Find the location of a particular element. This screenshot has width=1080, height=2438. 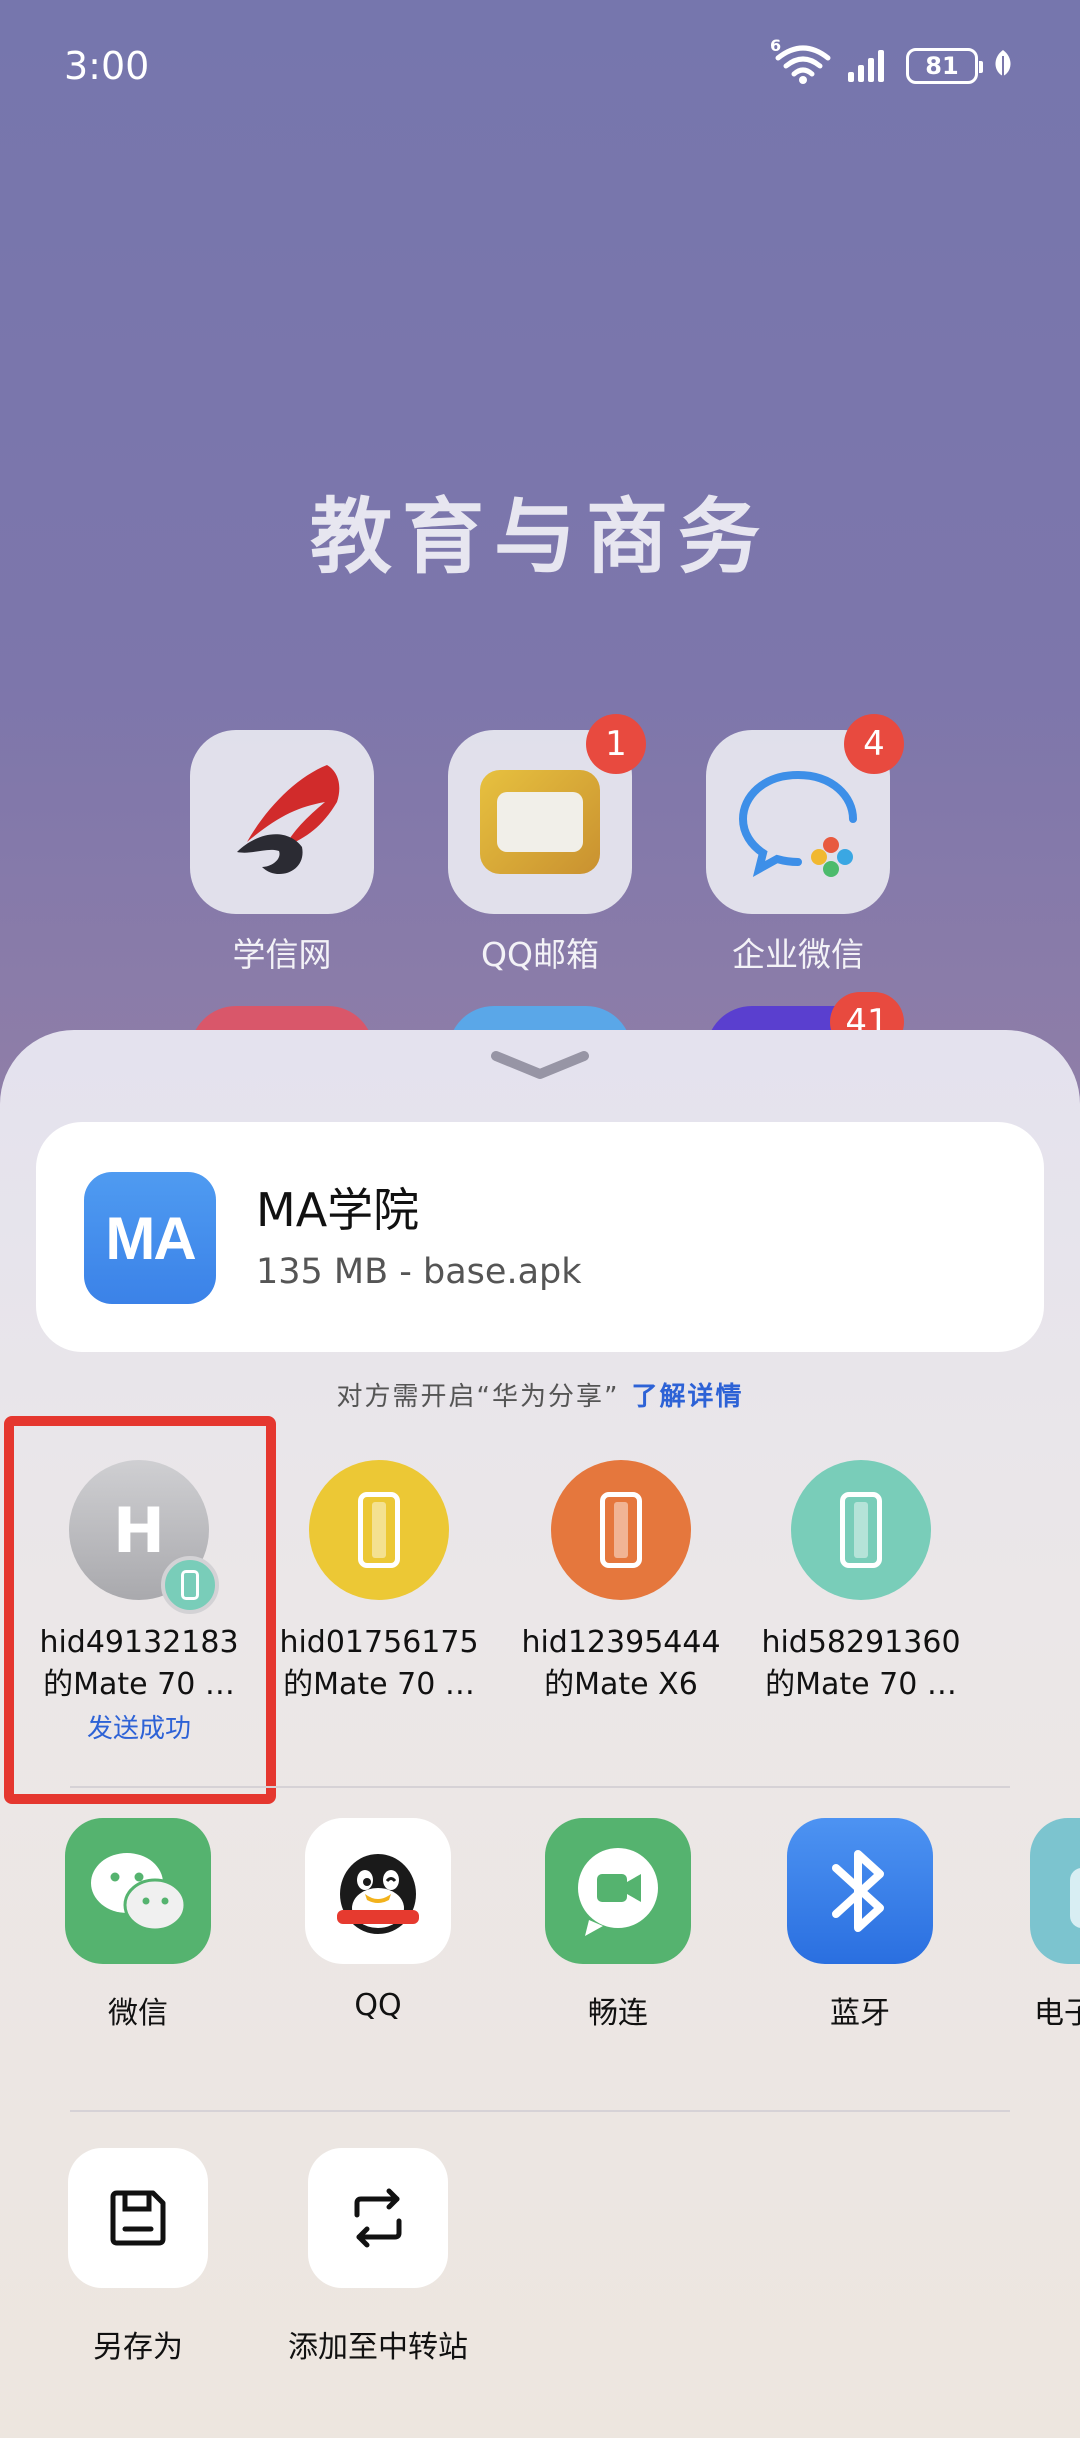

device-name-line1: hid58291360 is located at coordinates (861, 1642).